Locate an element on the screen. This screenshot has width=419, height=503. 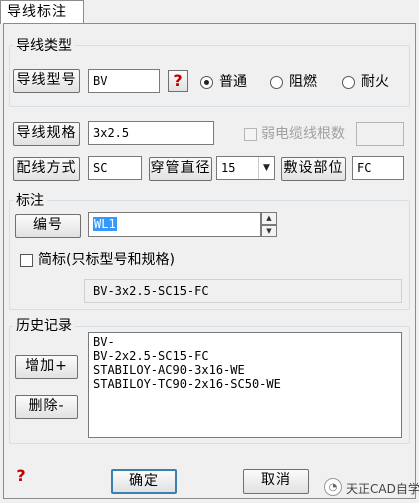
wire-model-button: 导线型号 is located at coordinates (46, 81).